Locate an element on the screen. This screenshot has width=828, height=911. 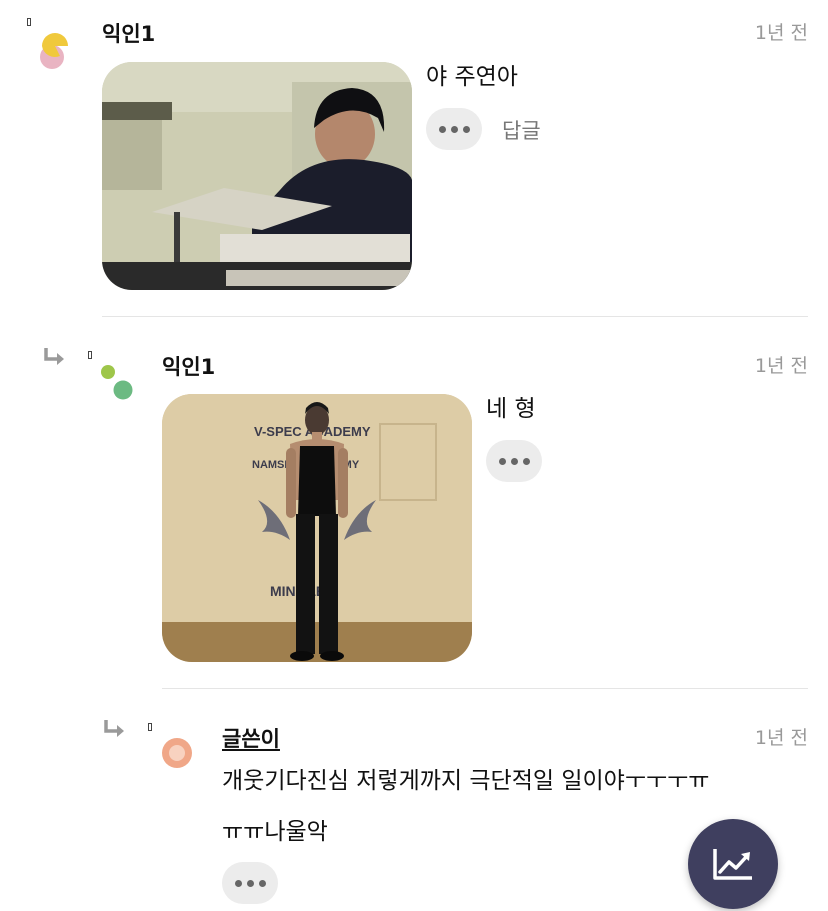
comment-author: 글쓴이 is located at coordinates (251, 738).